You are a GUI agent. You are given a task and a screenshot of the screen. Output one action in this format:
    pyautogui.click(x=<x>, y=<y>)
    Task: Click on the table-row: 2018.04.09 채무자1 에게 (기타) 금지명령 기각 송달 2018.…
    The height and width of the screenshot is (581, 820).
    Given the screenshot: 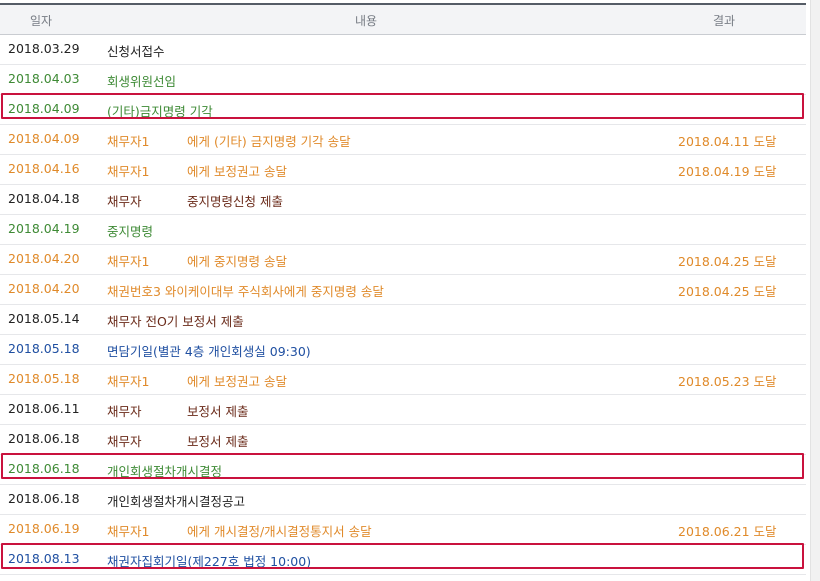 What is the action you would take?
    pyautogui.click(x=403, y=140)
    